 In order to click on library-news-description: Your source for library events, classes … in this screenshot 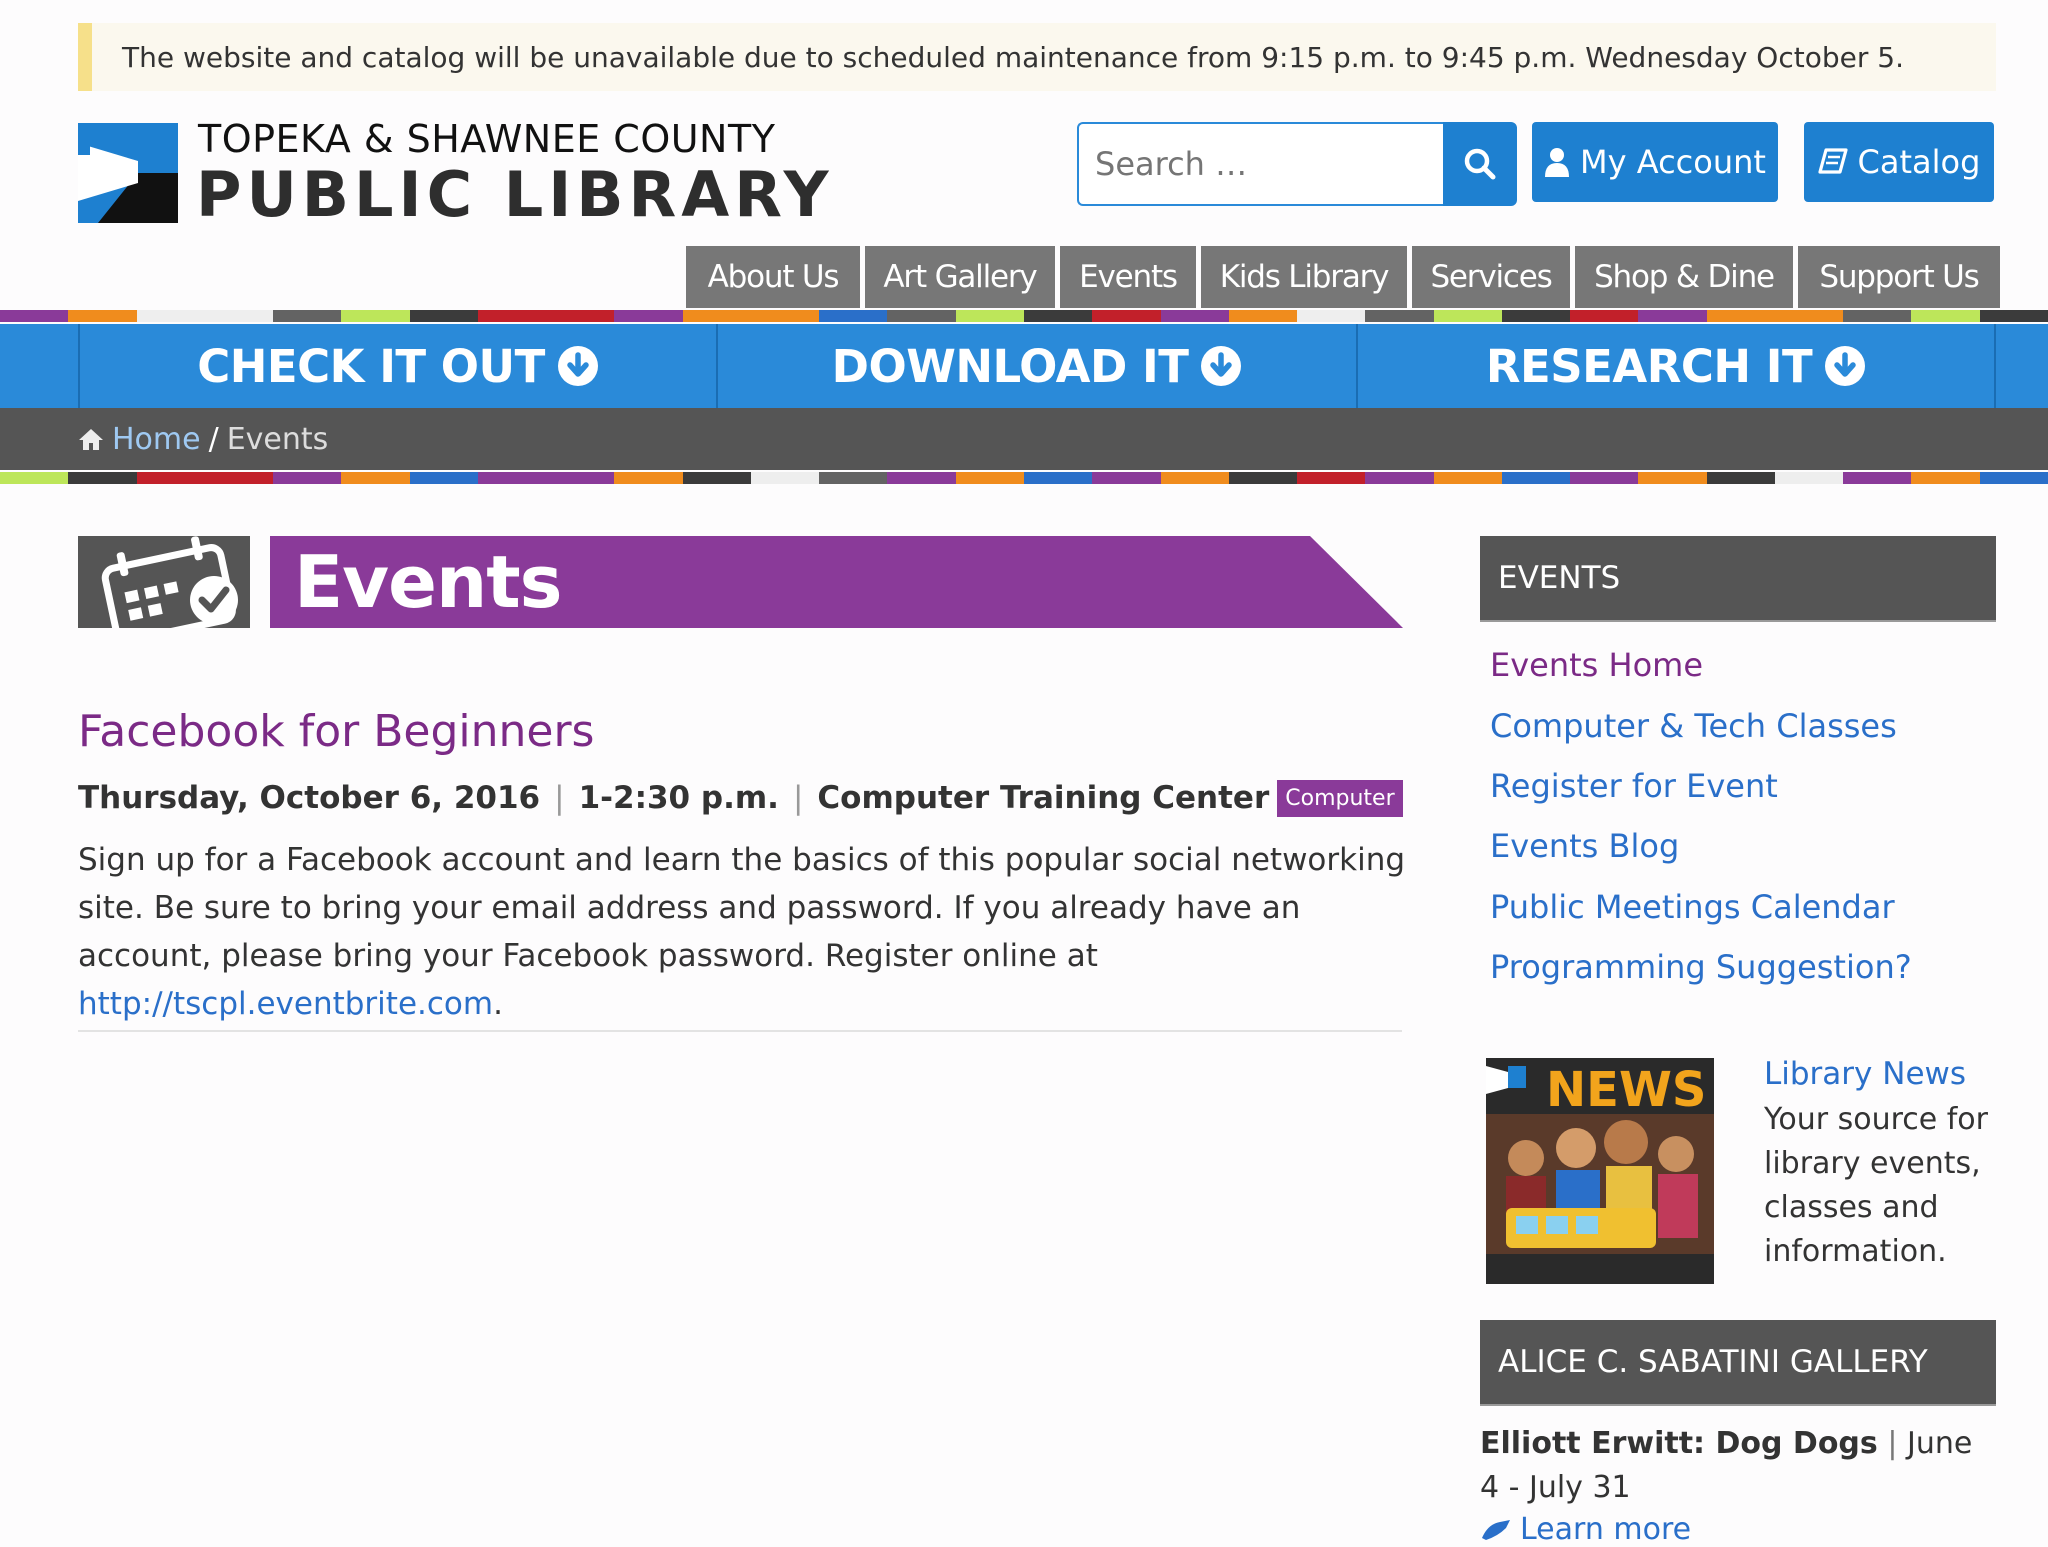, I will do `click(1876, 1185)`.